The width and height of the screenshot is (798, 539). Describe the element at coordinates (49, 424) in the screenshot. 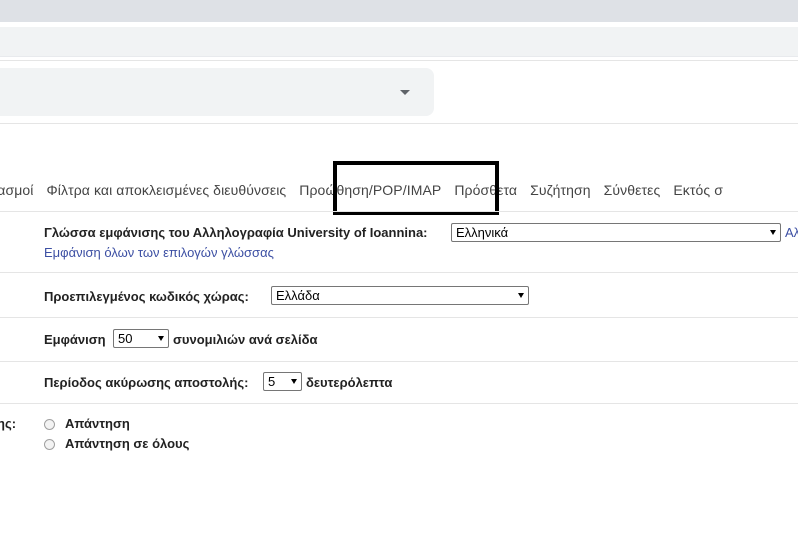

I see `reply-radio` at that location.